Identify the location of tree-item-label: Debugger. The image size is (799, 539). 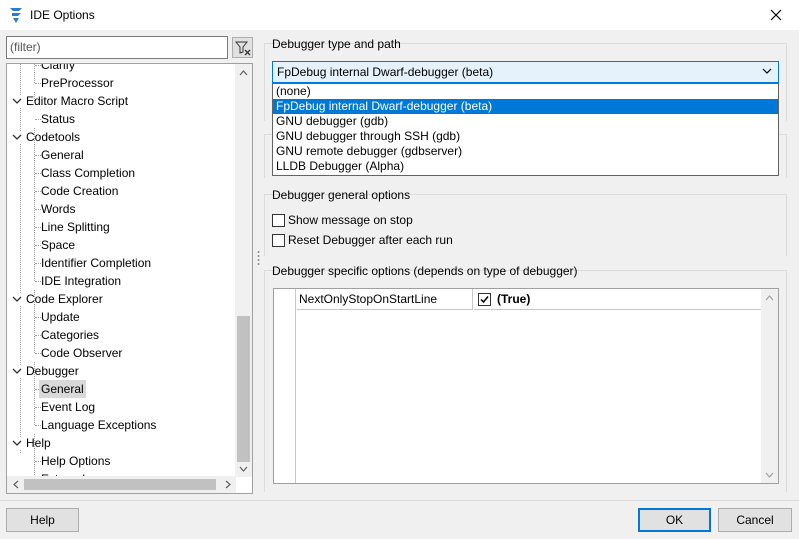
(52, 371).